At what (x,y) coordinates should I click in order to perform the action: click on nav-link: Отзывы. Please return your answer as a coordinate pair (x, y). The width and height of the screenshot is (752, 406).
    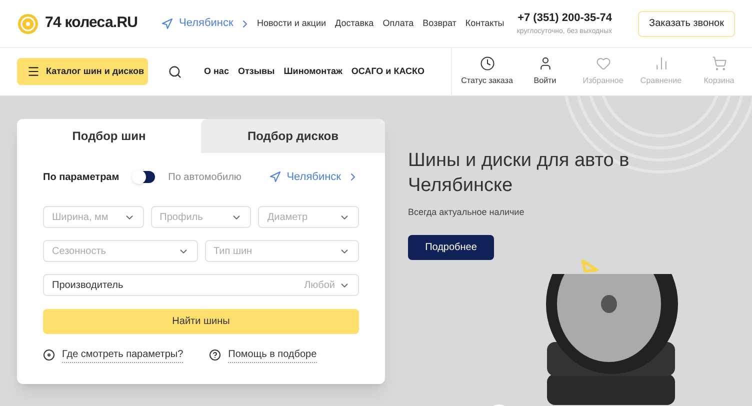
    Looking at the image, I should click on (256, 71).